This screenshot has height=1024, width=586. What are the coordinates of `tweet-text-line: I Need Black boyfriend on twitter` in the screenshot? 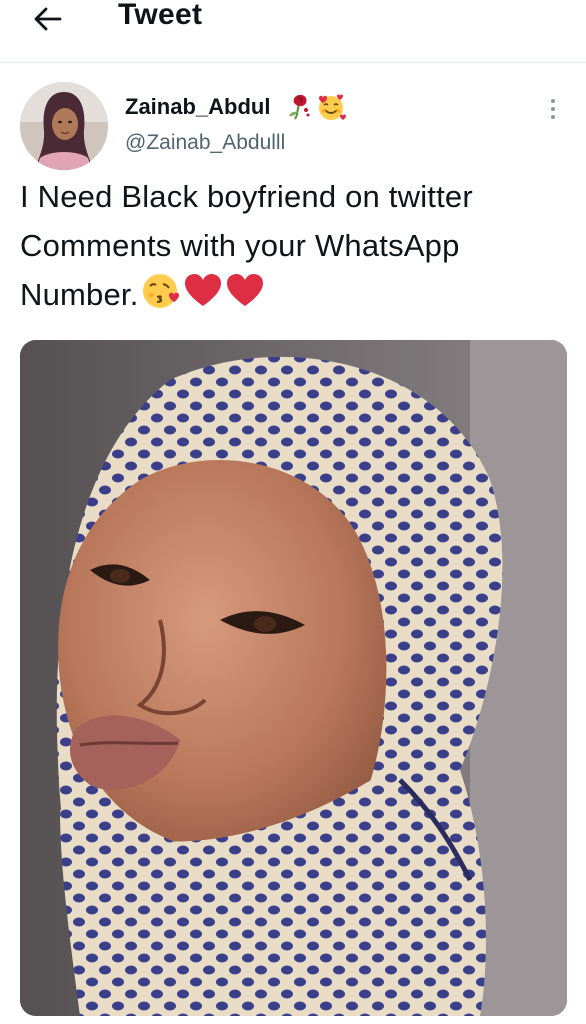 It's located at (246, 196).